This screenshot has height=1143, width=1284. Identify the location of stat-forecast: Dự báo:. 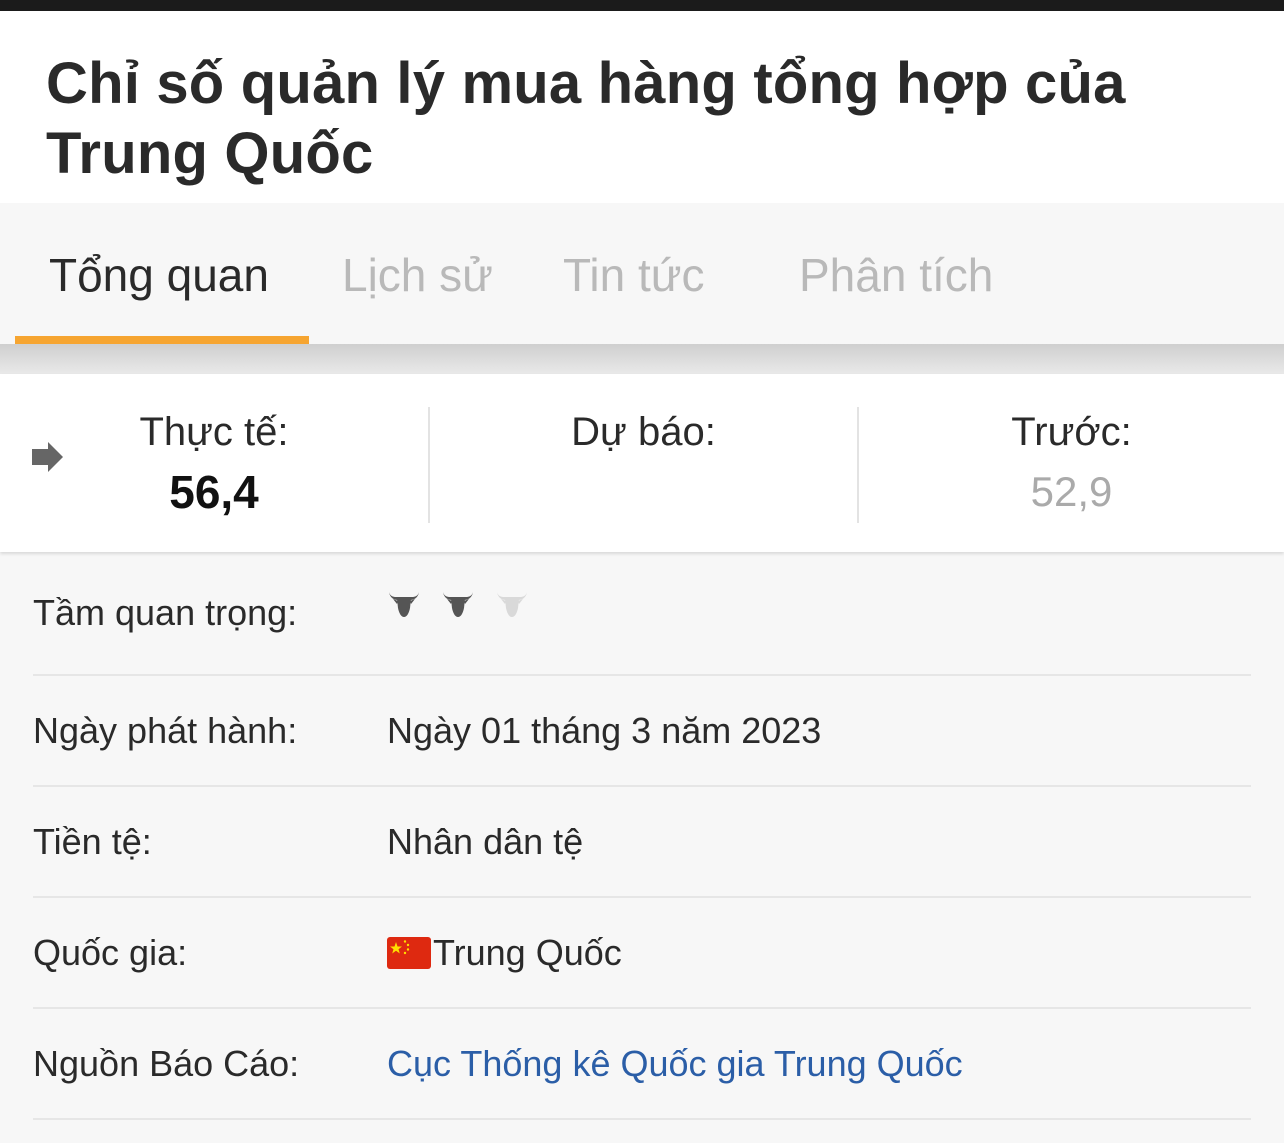
(642, 465).